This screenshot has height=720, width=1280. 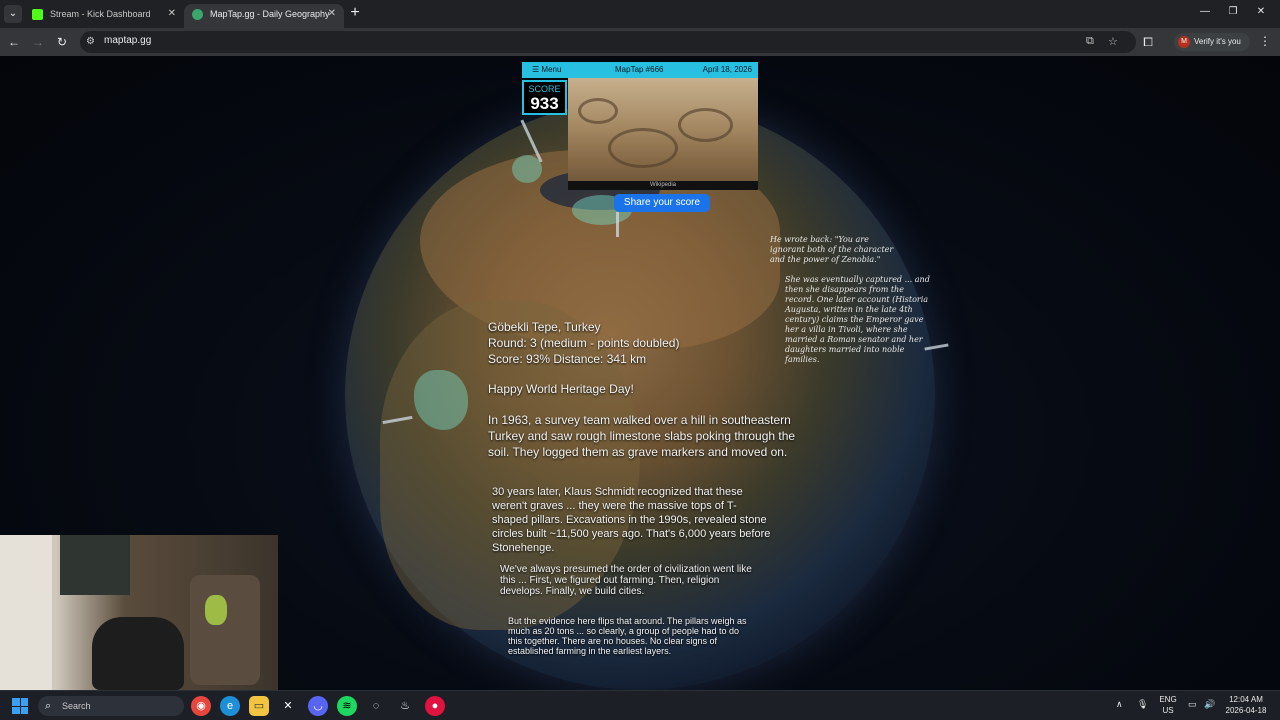 What do you see at coordinates (127, 40) in the screenshot?
I see `url-text: maptap.gg` at bounding box center [127, 40].